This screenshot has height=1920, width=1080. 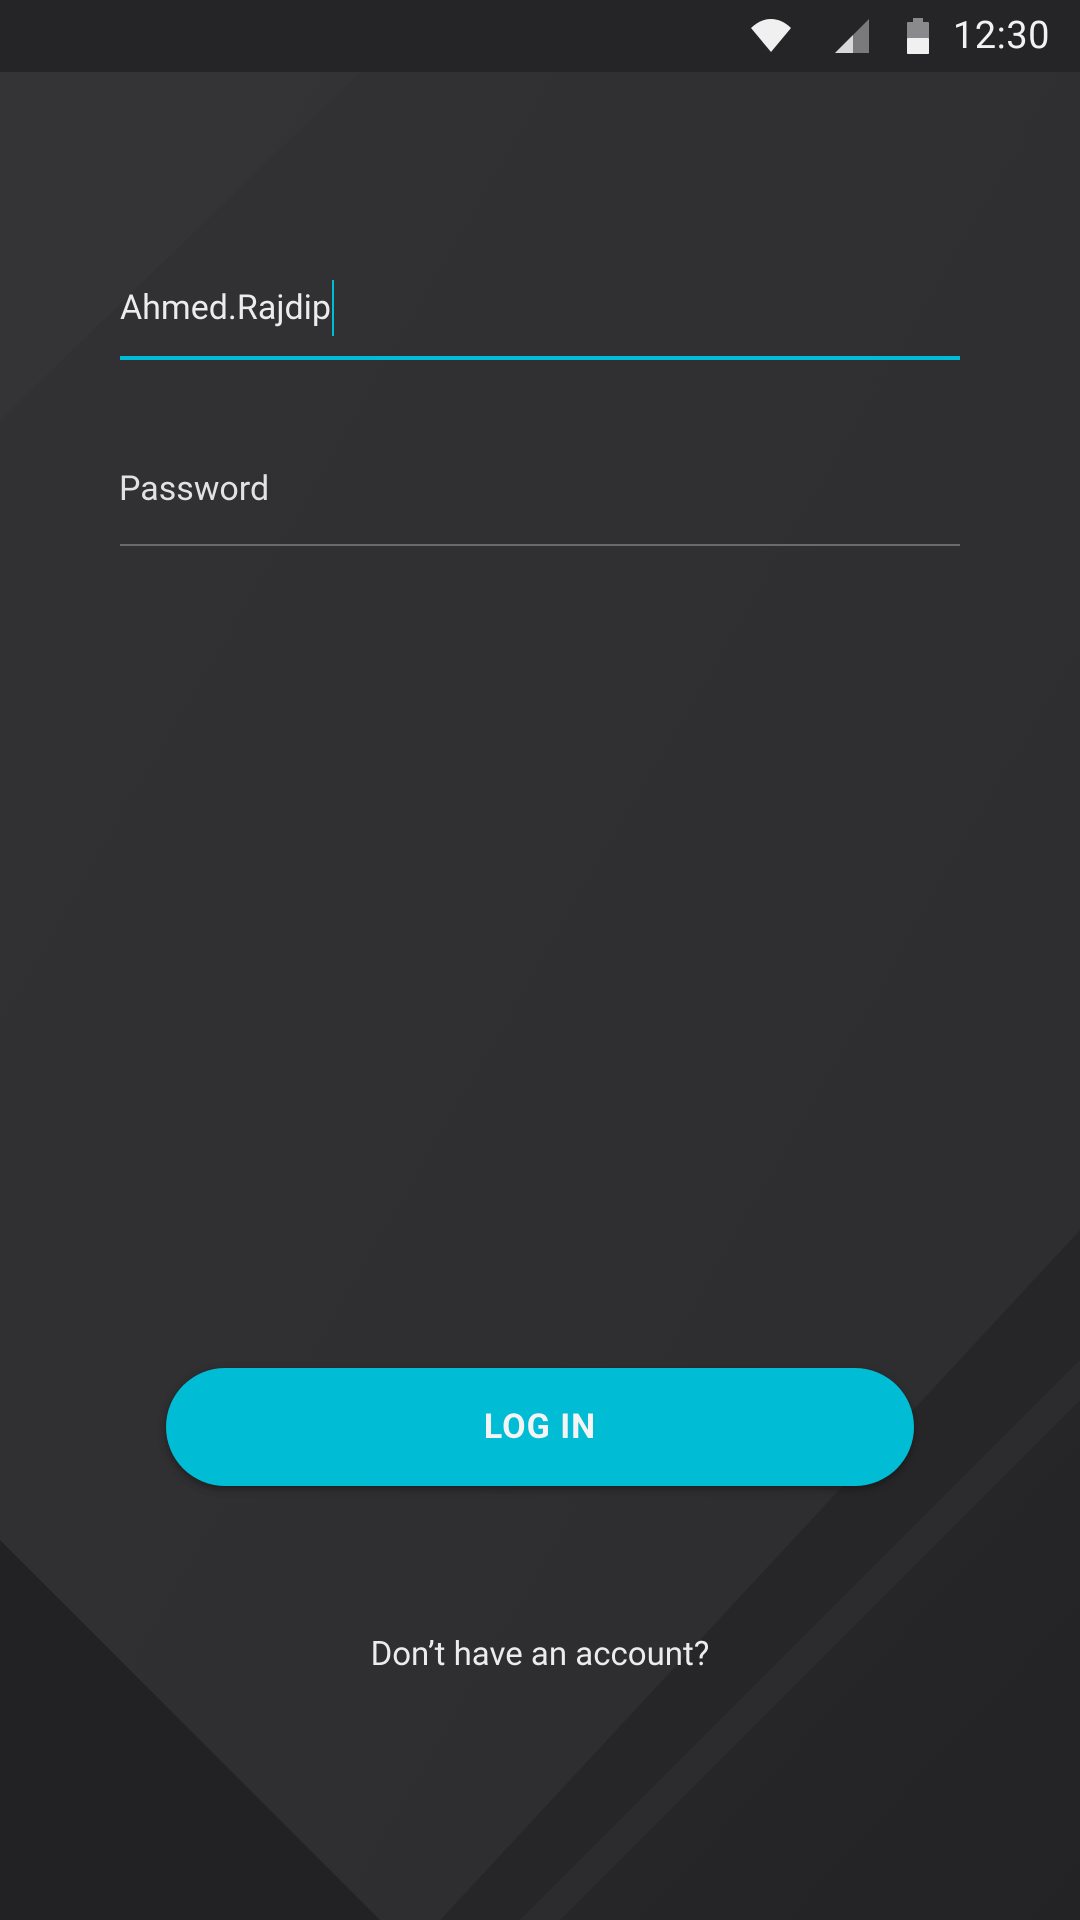 I want to click on login-button-label: LOG IN, so click(x=540, y=1427).